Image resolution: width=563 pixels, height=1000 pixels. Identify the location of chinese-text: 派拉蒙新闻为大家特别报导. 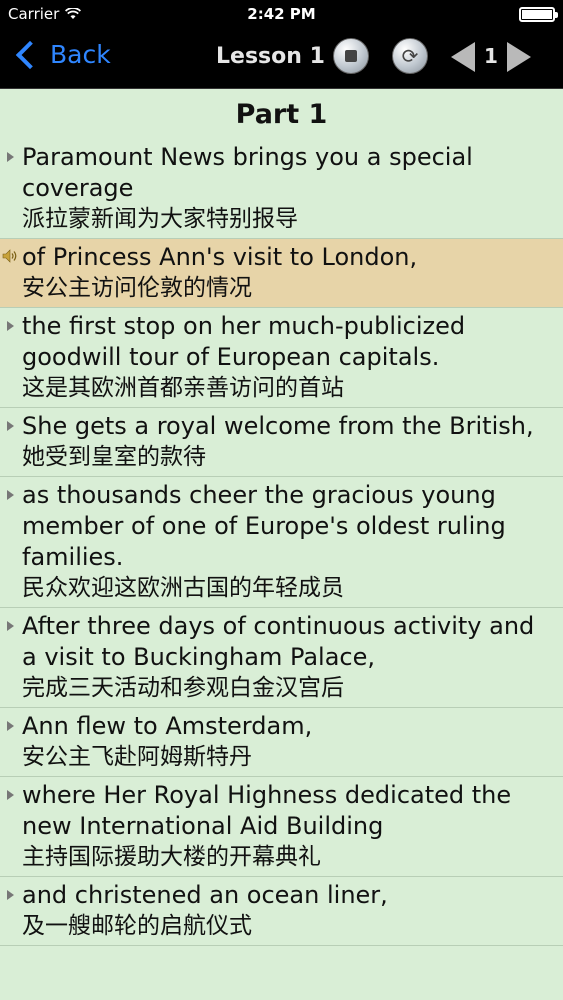
(160, 219).